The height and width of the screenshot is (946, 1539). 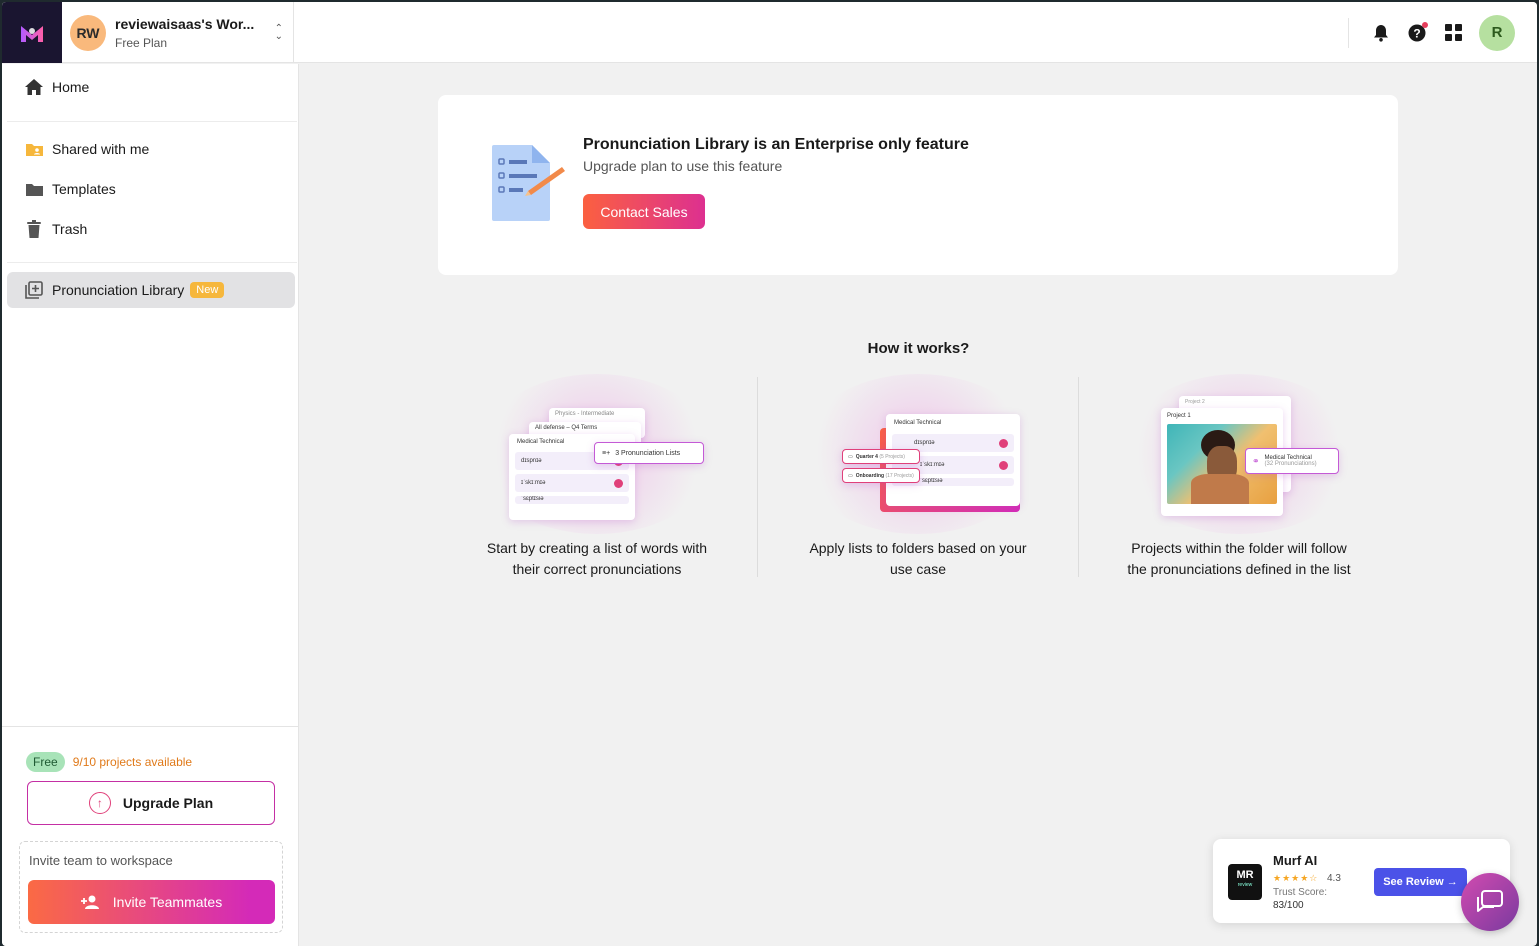 I want to click on upgrade-plan-button: ↑ Upgrade Plan, so click(x=151, y=803).